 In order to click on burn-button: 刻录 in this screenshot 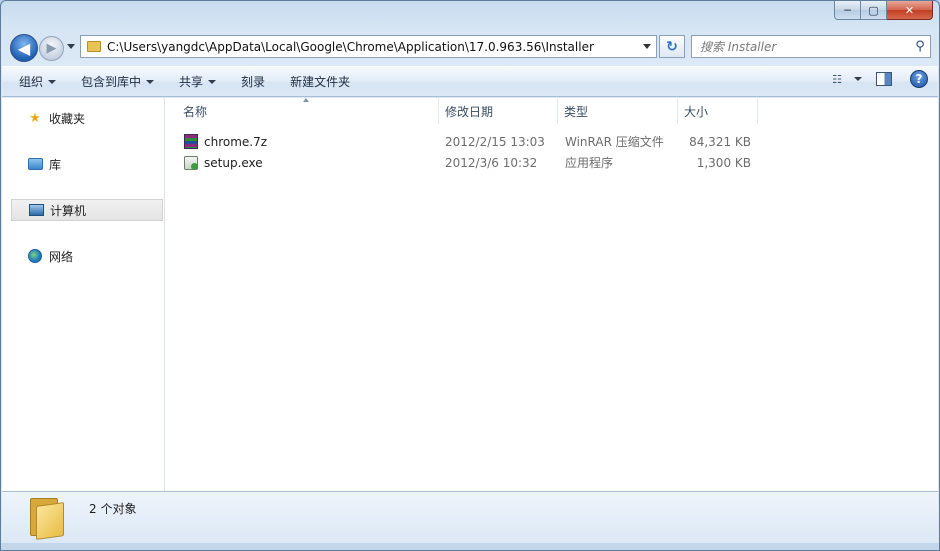, I will do `click(253, 82)`.